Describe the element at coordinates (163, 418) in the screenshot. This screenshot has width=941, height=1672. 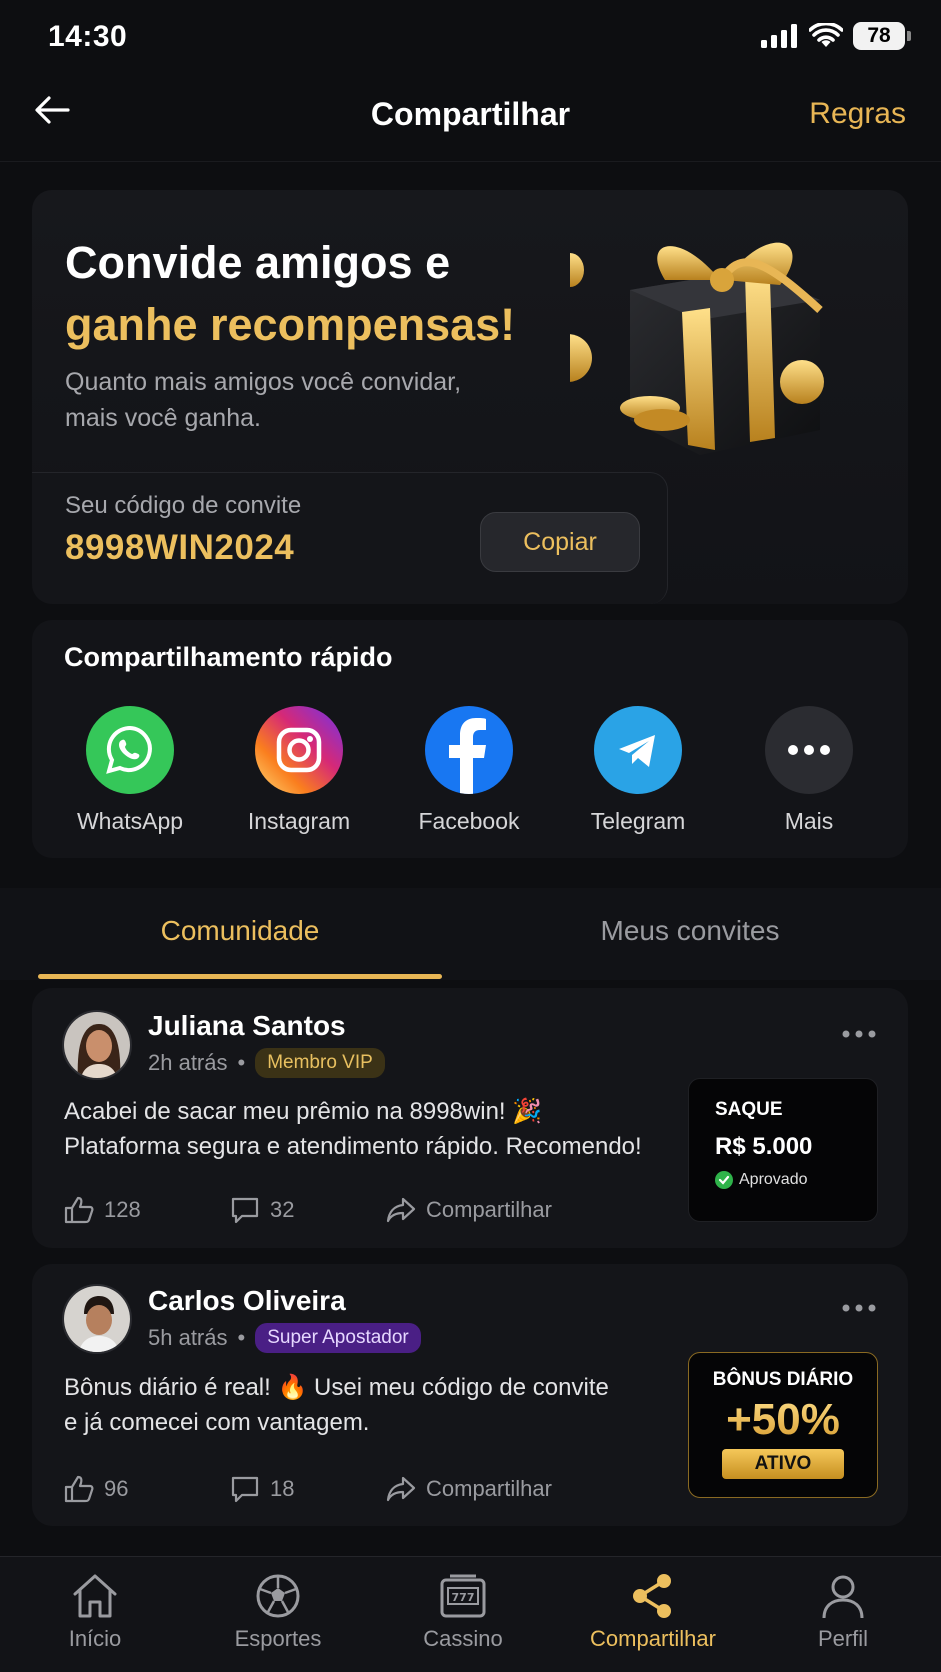
I see `hero-subtitle-line2: mais você ganha.` at that location.